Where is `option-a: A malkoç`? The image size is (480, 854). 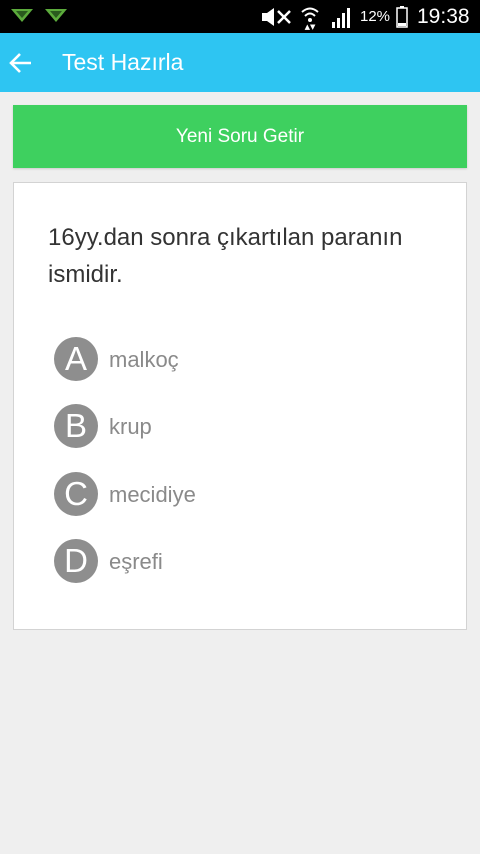
option-a: A malkoç is located at coordinates (244, 360).